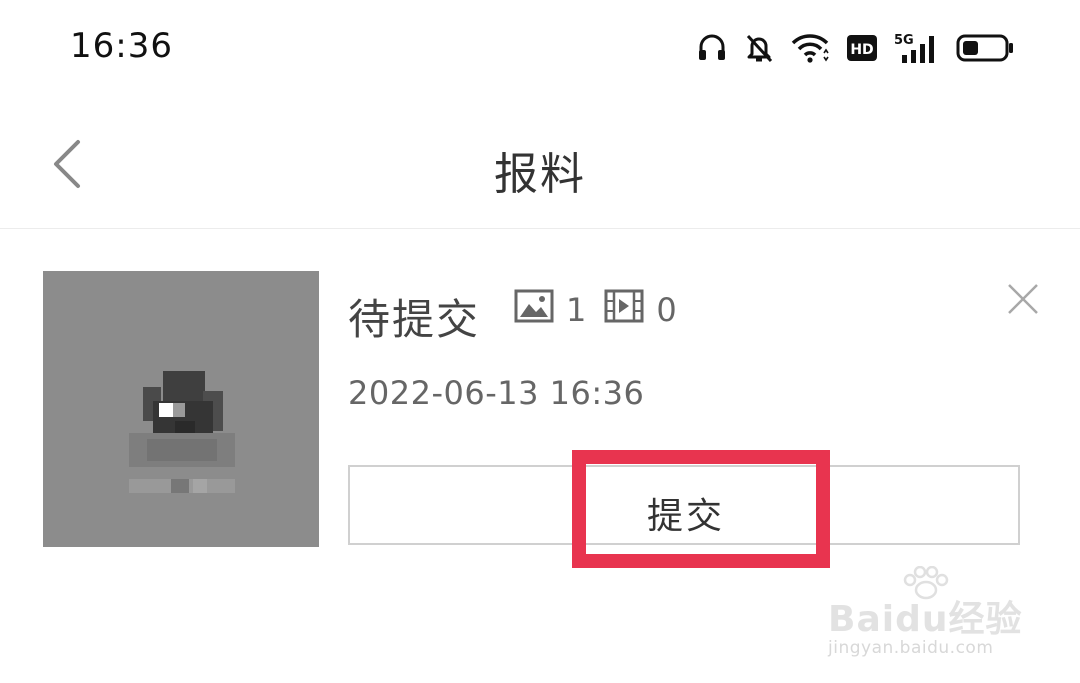  Describe the element at coordinates (624, 310) in the screenshot. I see `video-icon` at that location.